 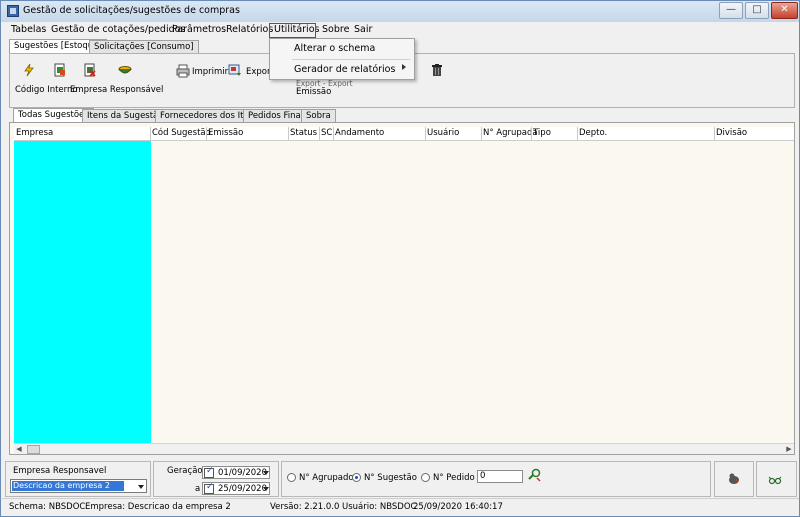 I want to click on radio-n-agrupado-label: N° Agrupado, so click(x=326, y=478).